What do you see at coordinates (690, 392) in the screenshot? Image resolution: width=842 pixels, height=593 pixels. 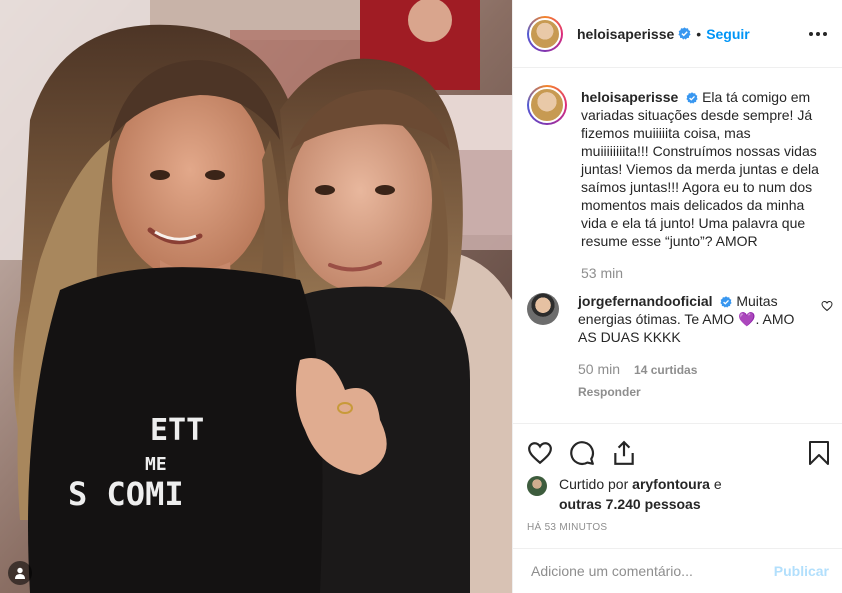 I see `reply-button: Responder` at bounding box center [690, 392].